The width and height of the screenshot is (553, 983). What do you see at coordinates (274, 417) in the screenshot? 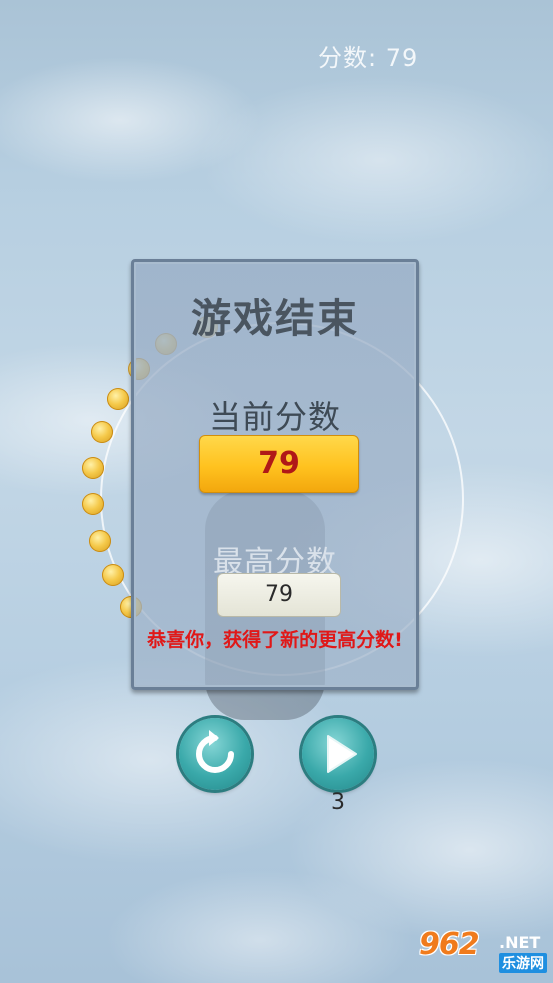
I see `current-score-label: 当前分数` at bounding box center [274, 417].